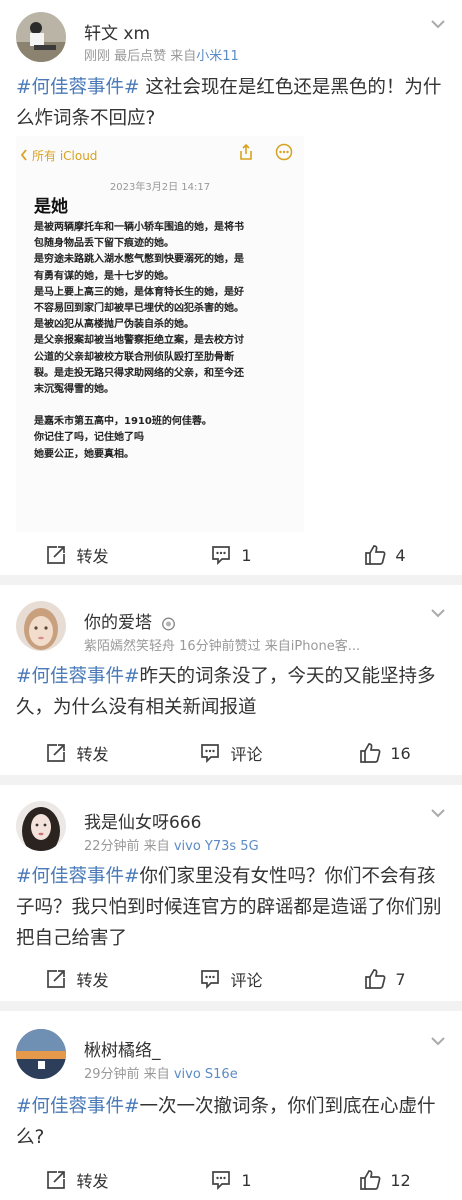 This screenshot has height=1200, width=462. What do you see at coordinates (127, 1074) in the screenshot?
I see `meta-text: 29分钟前 来自` at bounding box center [127, 1074].